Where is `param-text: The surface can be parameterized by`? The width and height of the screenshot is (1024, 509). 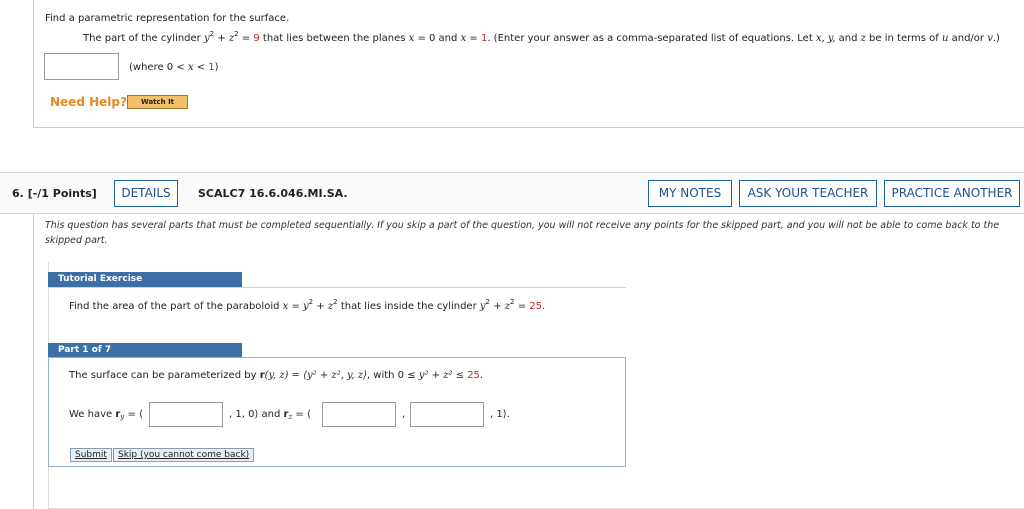 param-text: The surface can be parameterized by is located at coordinates (164, 375).